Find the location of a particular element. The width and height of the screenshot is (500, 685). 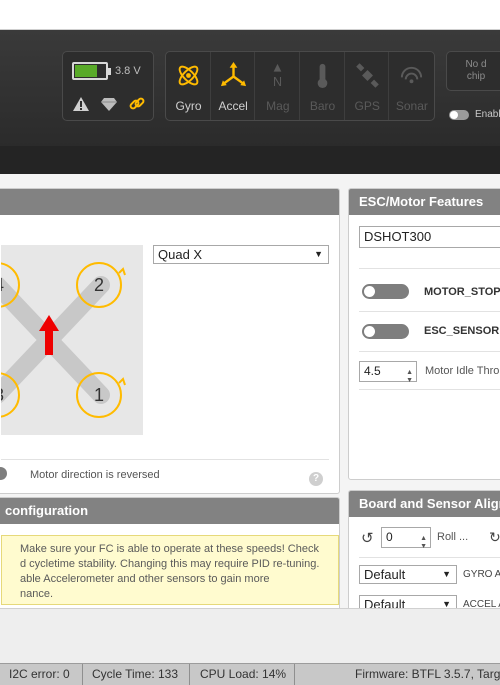

header-shadow-bar is located at coordinates (250, 160).